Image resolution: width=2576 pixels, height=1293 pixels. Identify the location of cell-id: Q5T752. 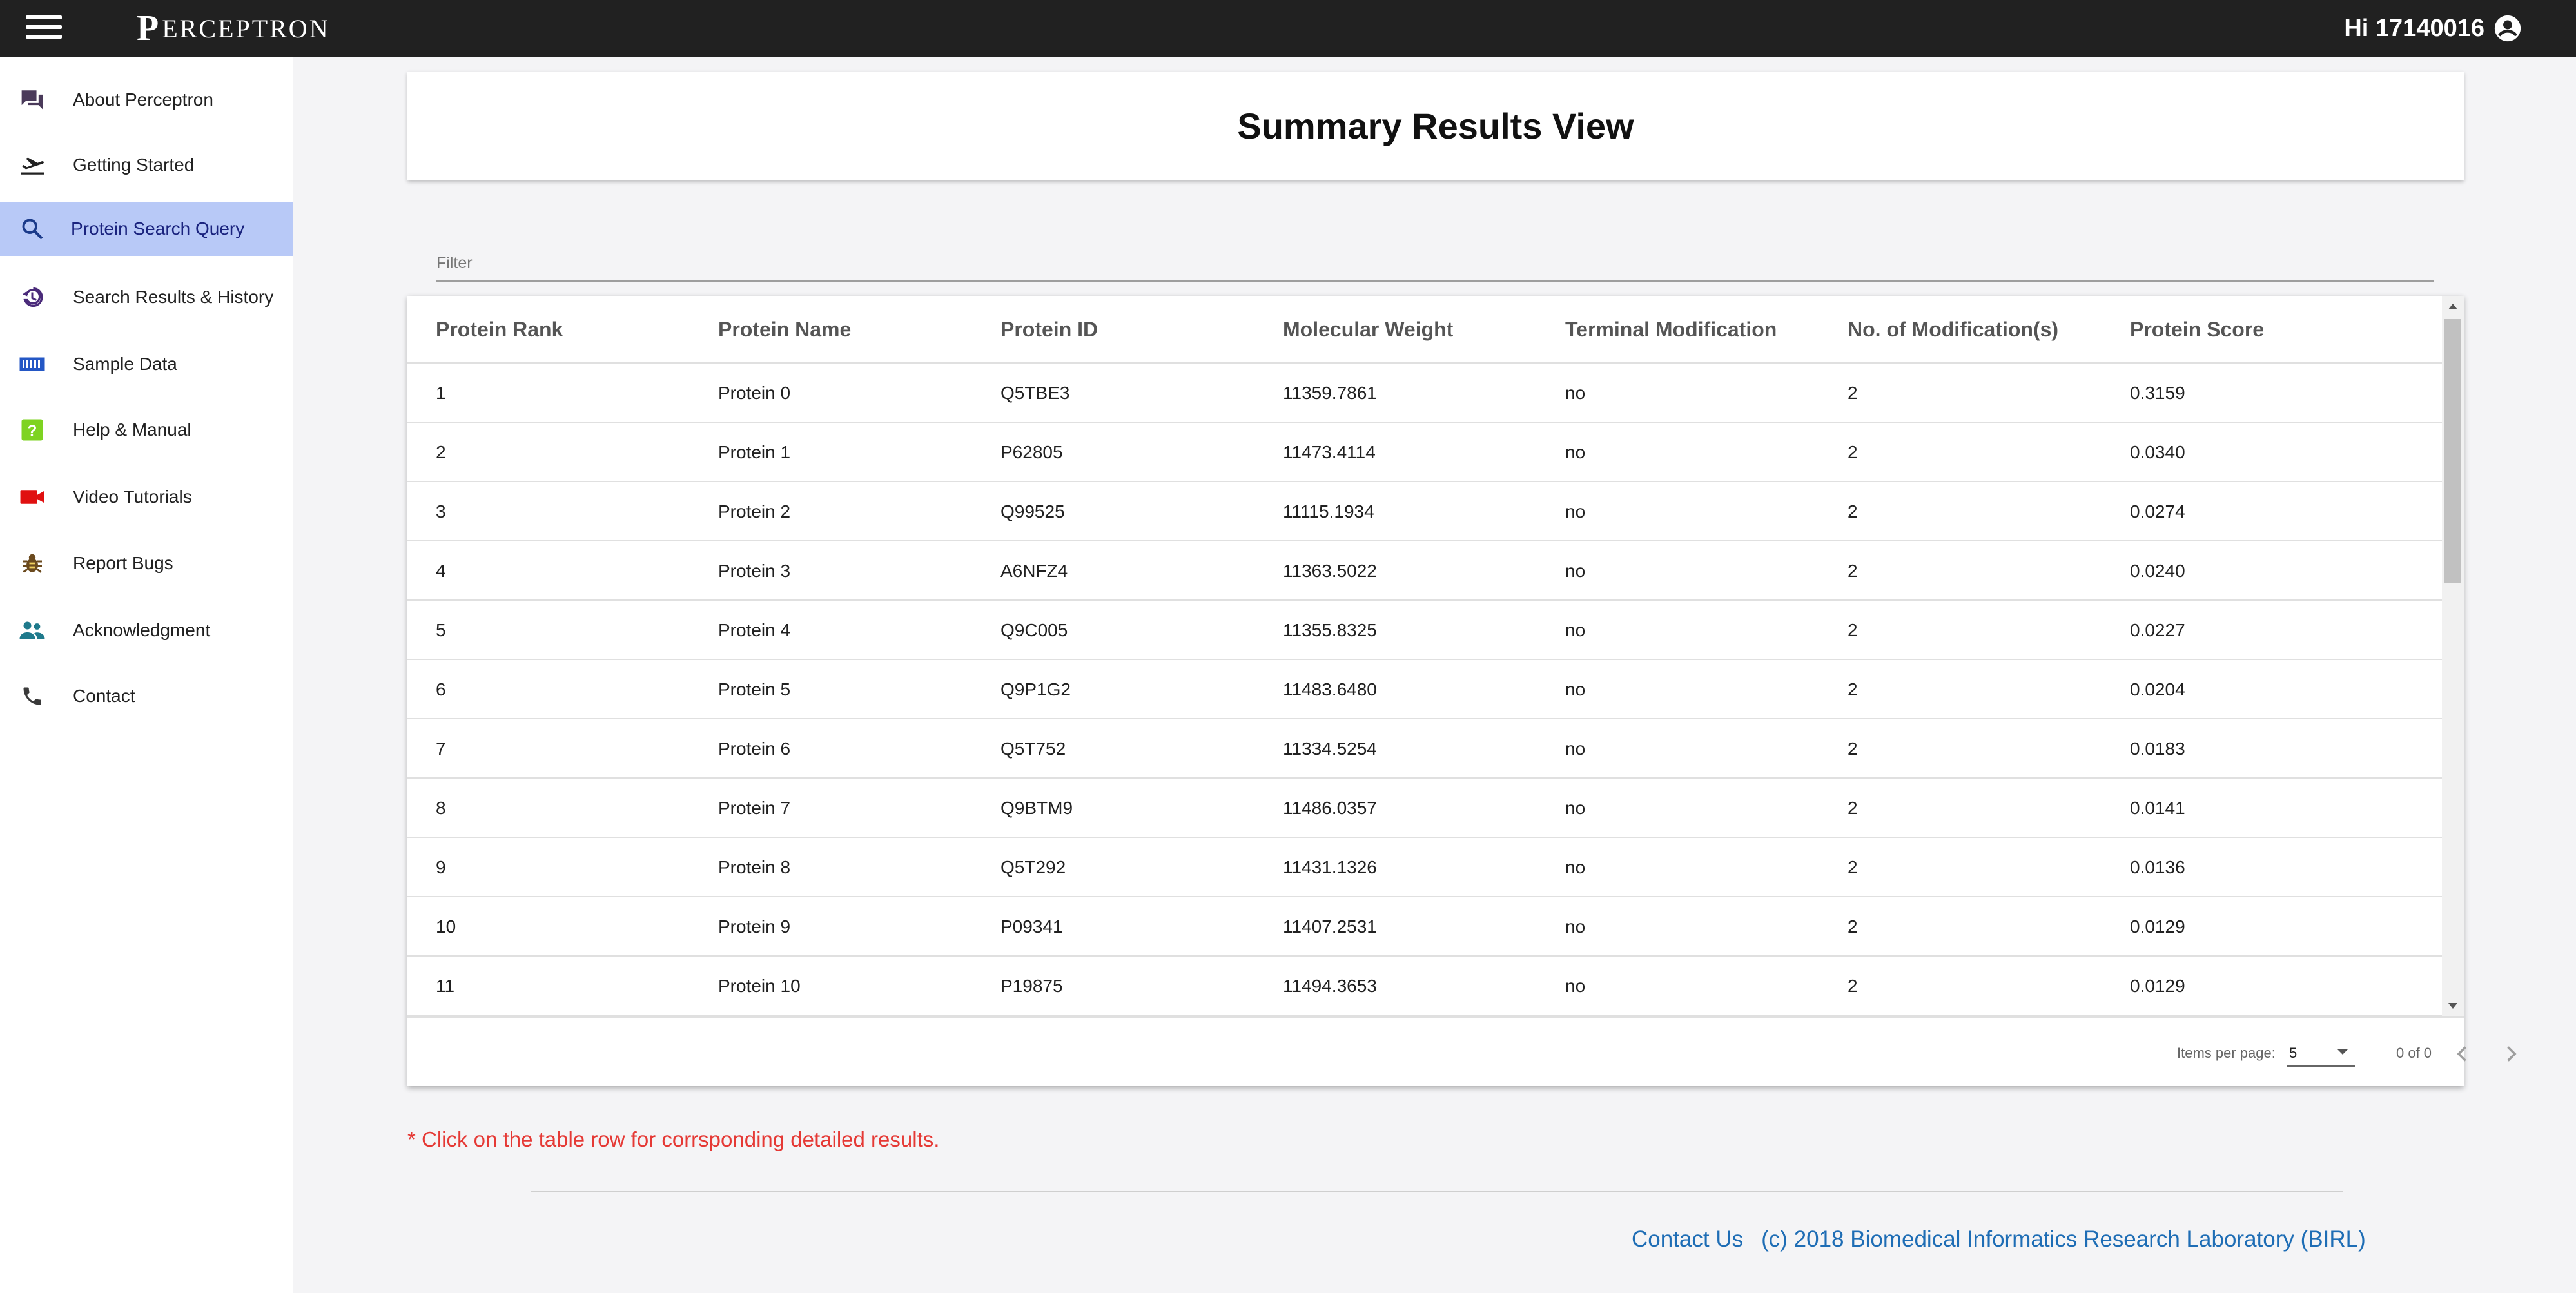
(1033, 749).